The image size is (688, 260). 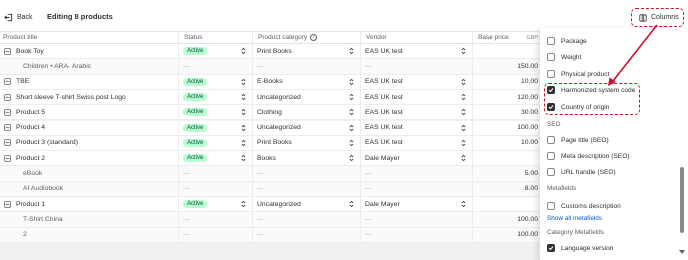 What do you see at coordinates (266, 158) in the screenshot?
I see `category-value: Books` at bounding box center [266, 158].